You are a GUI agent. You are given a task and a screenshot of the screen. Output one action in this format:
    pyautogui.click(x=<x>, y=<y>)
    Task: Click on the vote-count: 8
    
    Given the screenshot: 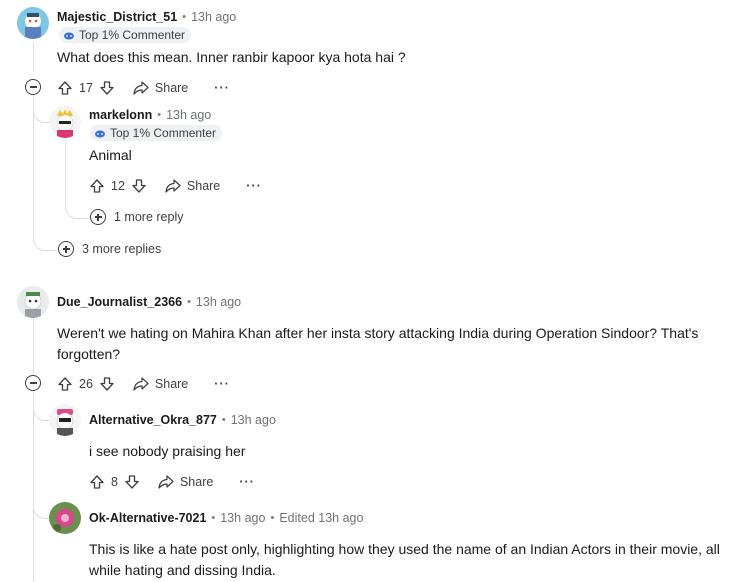 What is the action you would take?
    pyautogui.click(x=114, y=482)
    